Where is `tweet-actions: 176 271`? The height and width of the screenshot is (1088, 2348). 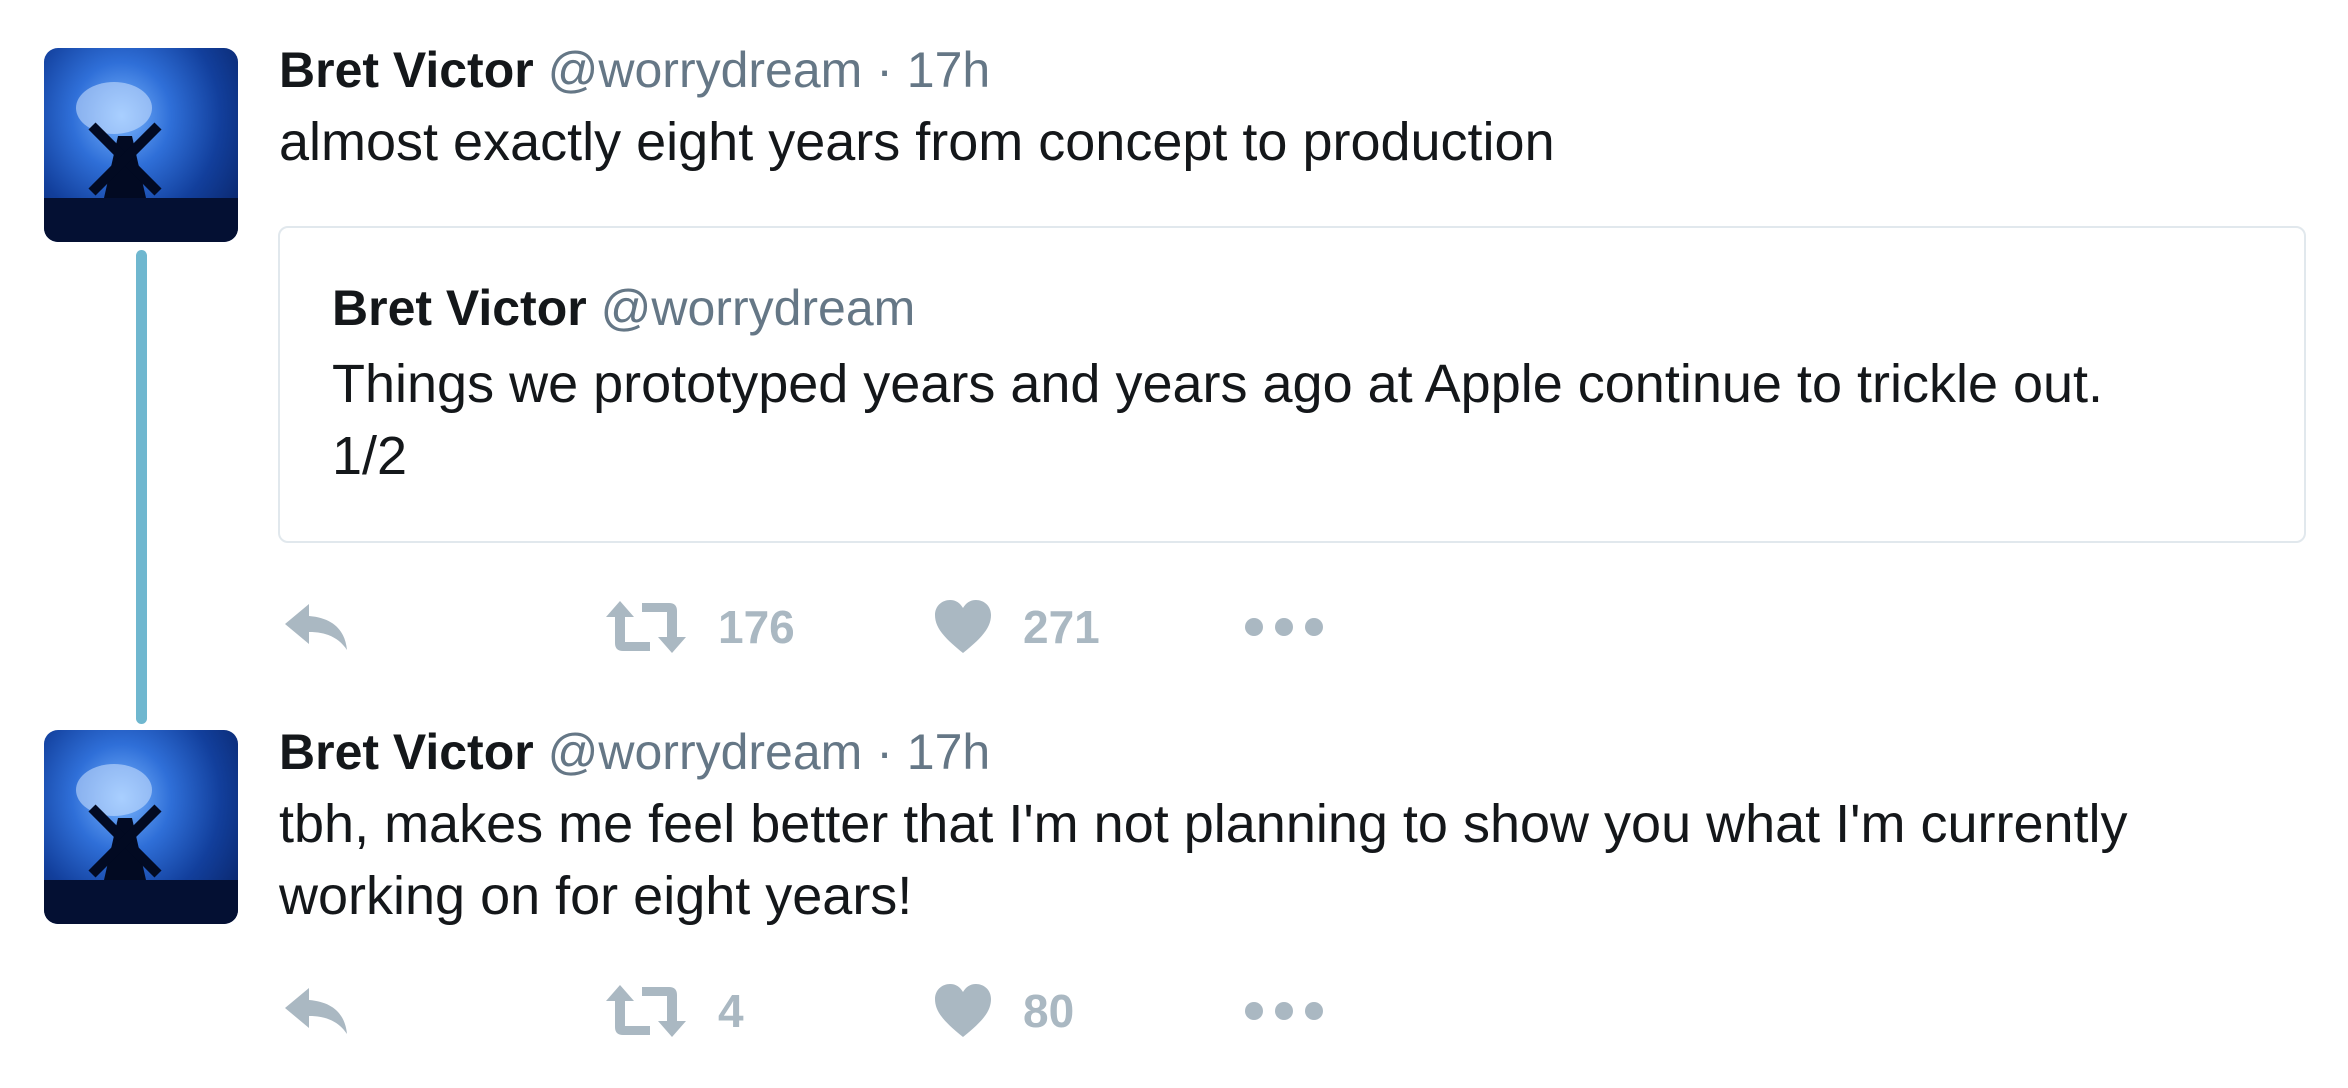 tweet-actions: 176 271 is located at coordinates (829, 627).